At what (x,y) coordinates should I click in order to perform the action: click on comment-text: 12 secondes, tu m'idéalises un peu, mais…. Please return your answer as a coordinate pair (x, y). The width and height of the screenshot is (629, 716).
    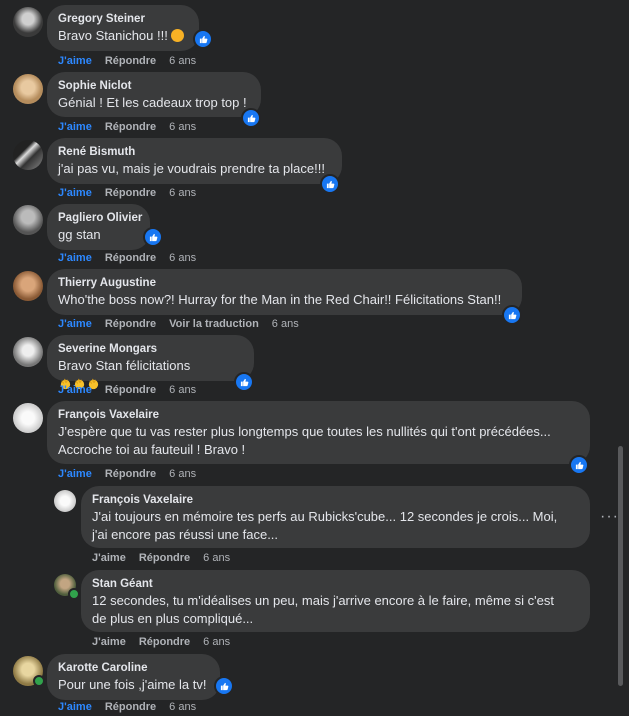
    Looking at the image, I should click on (323, 609).